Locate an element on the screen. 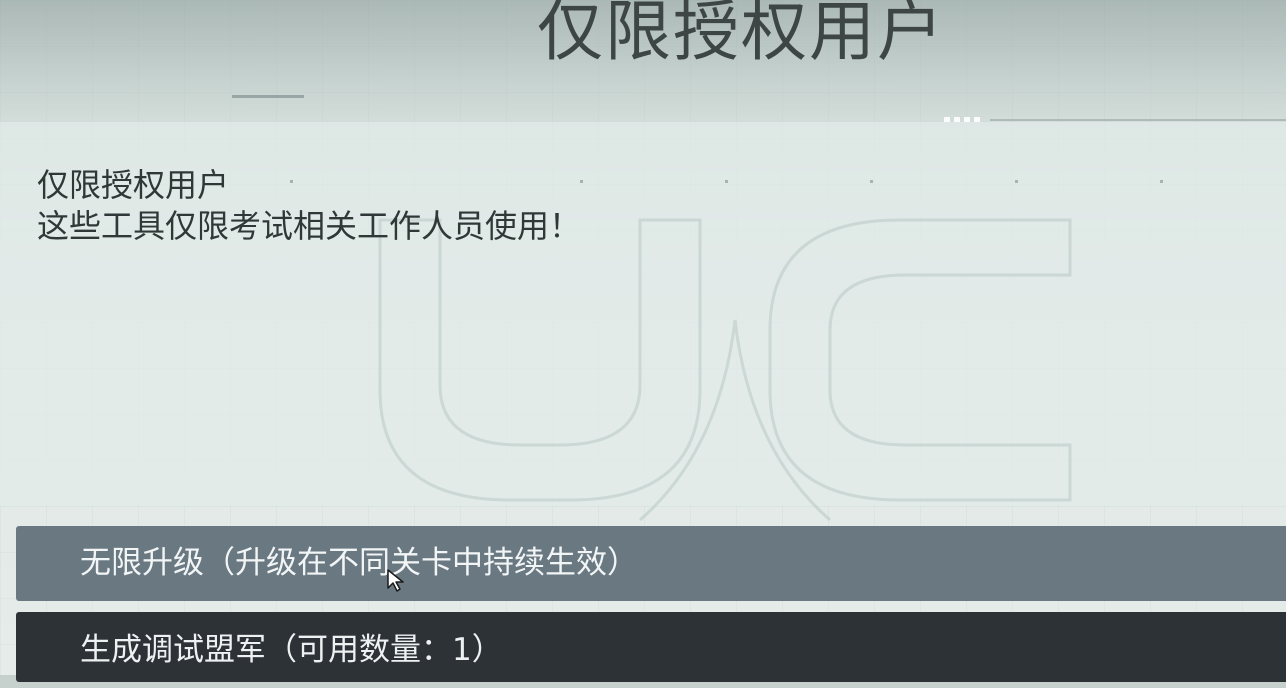 The width and height of the screenshot is (1286, 688). header-decoration-line is located at coordinates (1138, 120).